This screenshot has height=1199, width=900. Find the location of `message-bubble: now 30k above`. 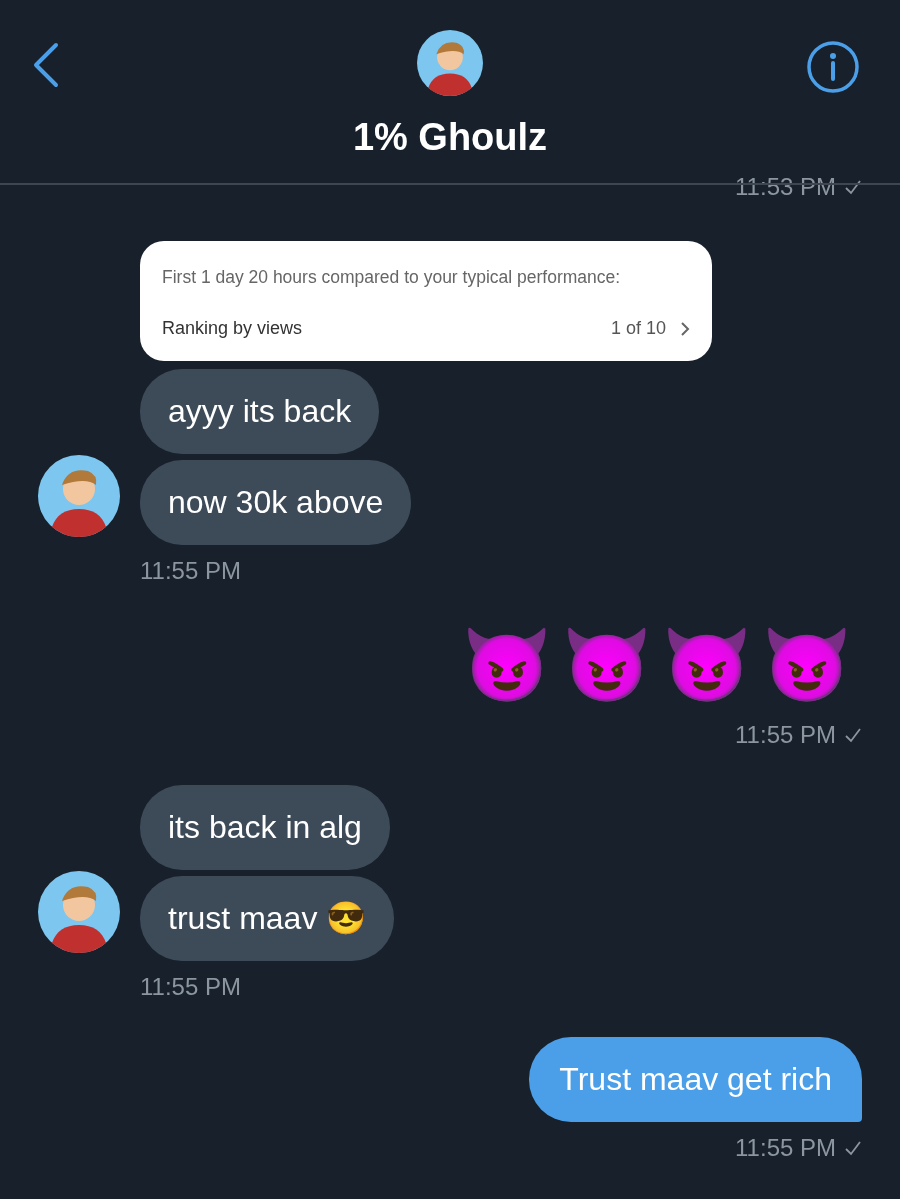

message-bubble: now 30k above is located at coordinates (276, 502).